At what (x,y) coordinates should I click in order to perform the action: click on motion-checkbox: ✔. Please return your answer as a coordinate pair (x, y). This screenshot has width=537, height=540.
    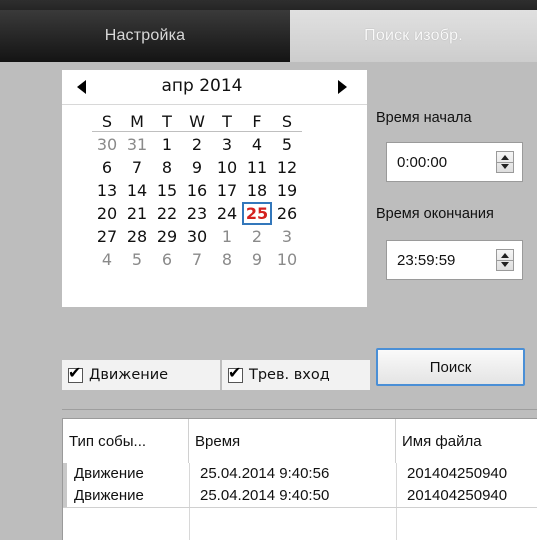
    Looking at the image, I should click on (75, 372).